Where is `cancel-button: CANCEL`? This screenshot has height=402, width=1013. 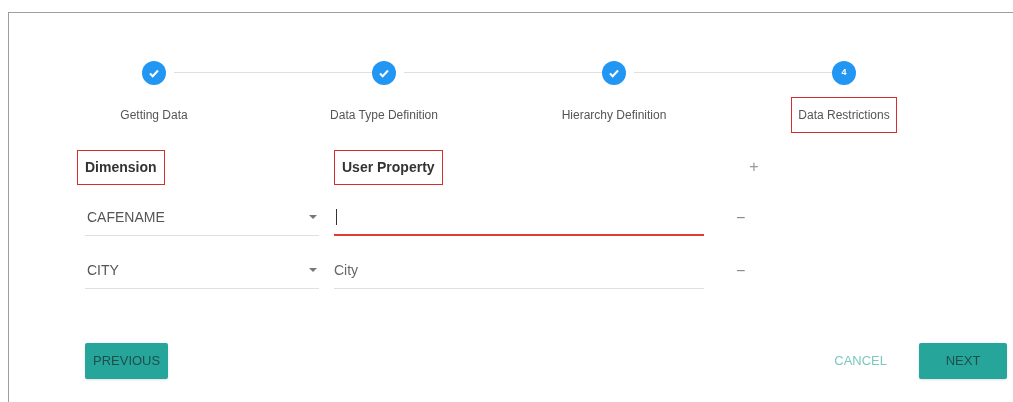
cancel-button: CANCEL is located at coordinates (860, 361).